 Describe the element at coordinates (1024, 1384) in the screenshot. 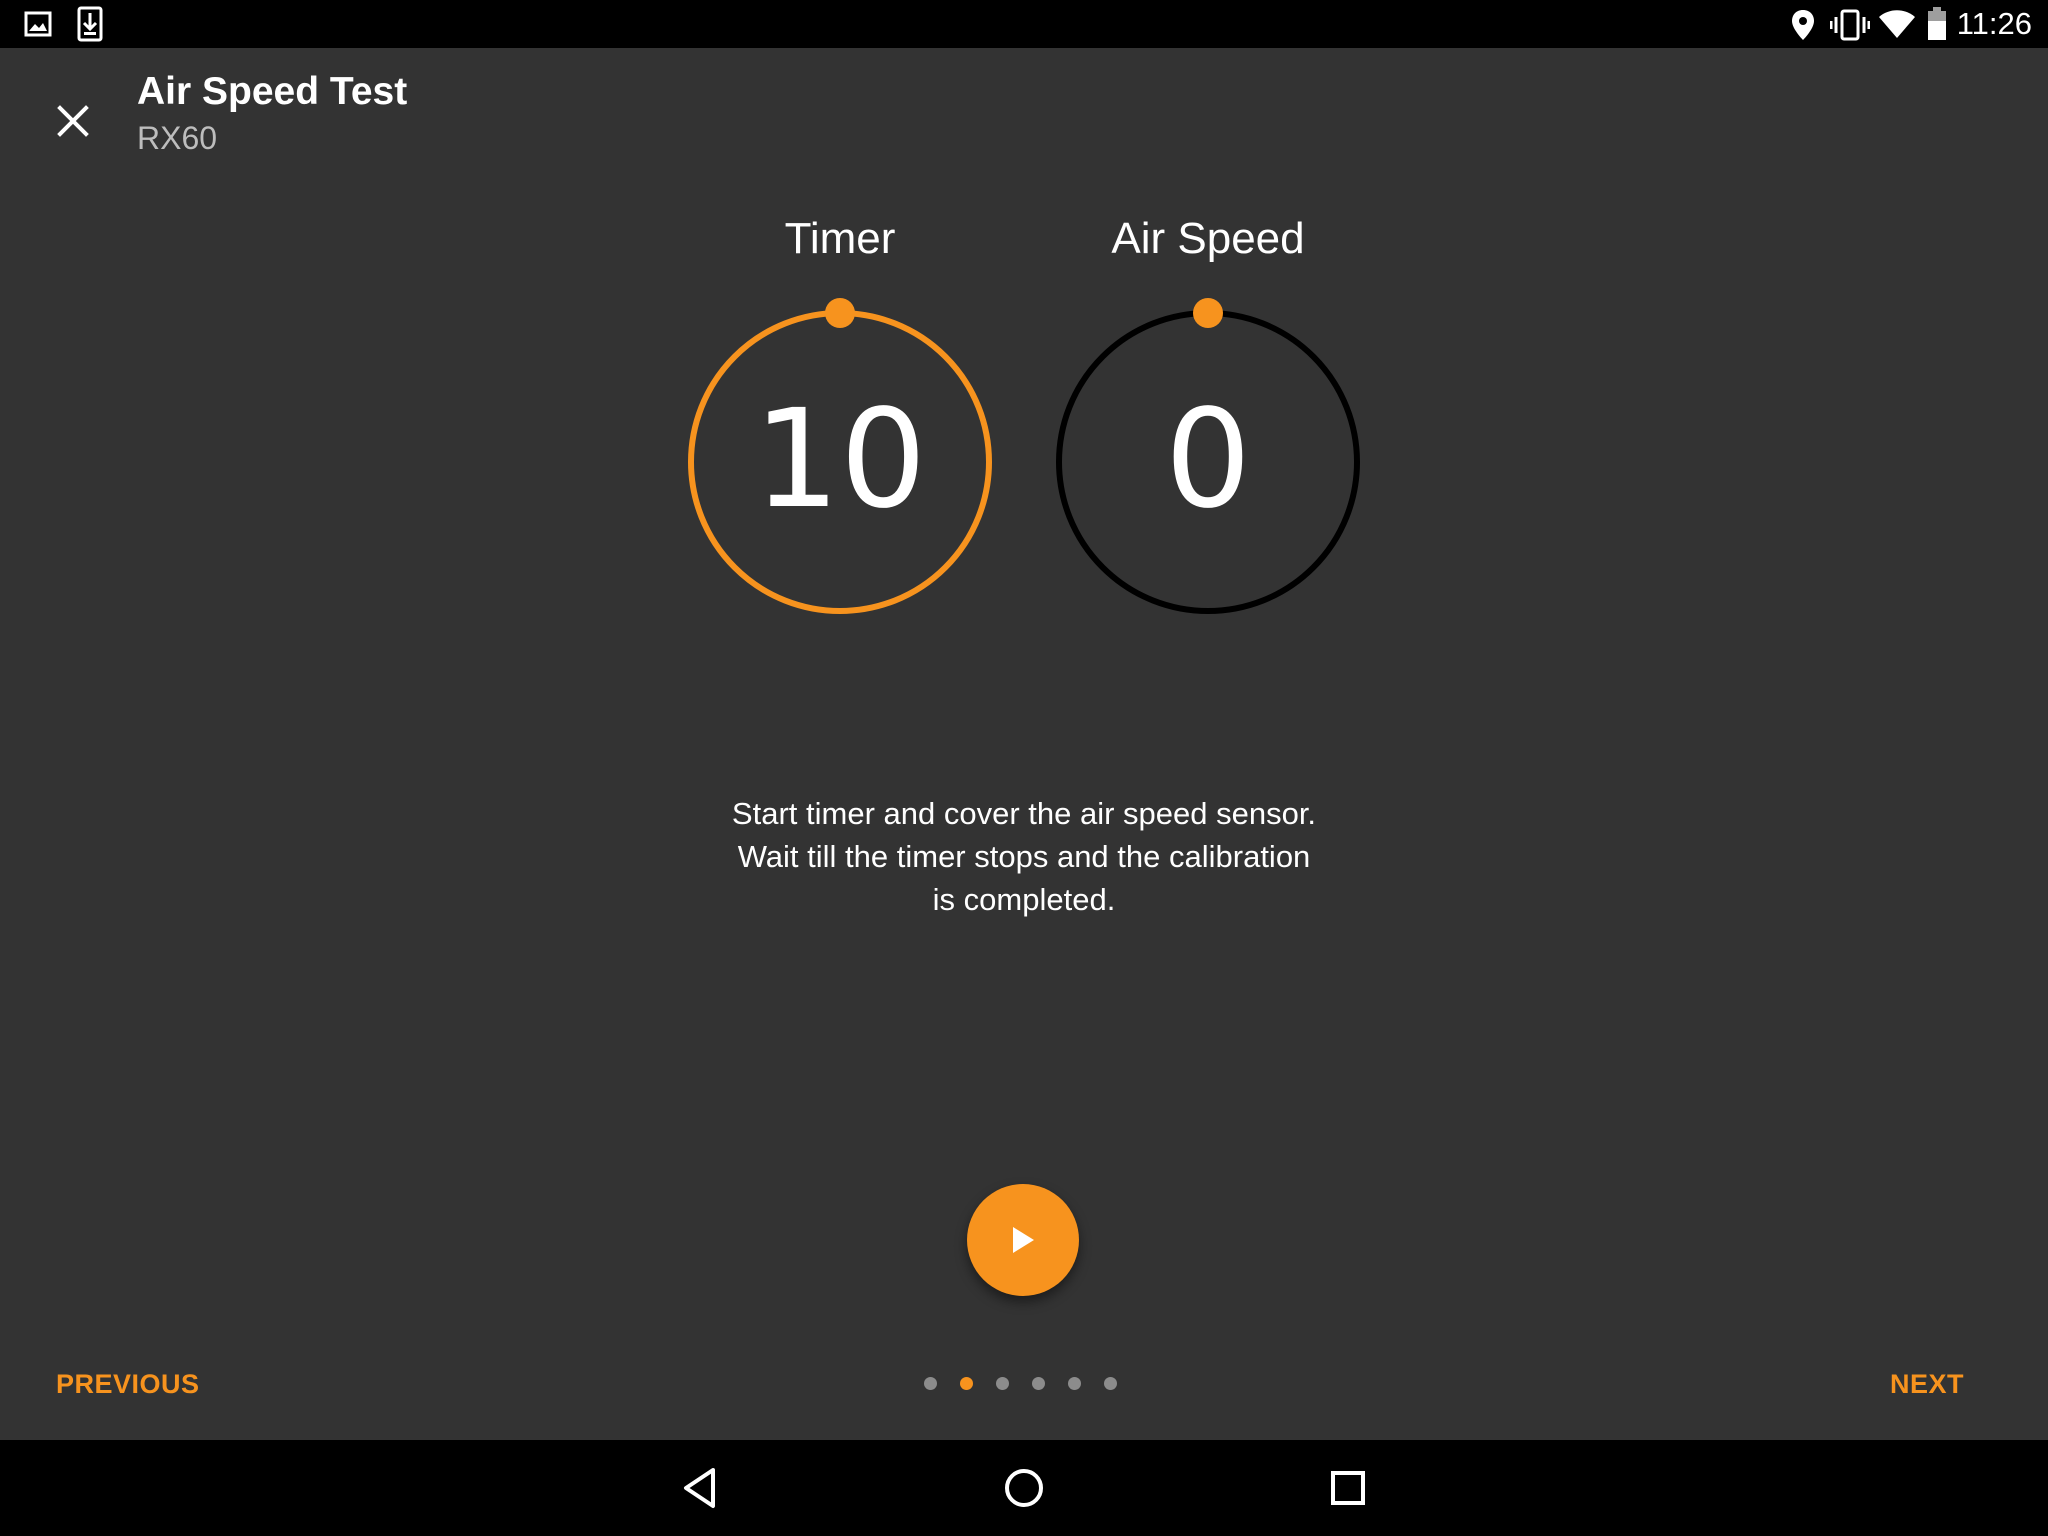

I see `page-indicator` at that location.